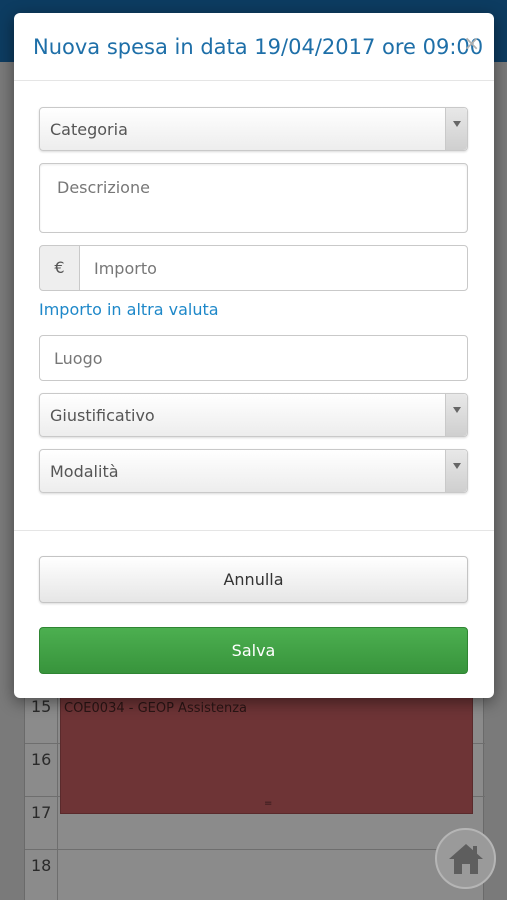  I want to click on currency-addon: €, so click(59, 268).